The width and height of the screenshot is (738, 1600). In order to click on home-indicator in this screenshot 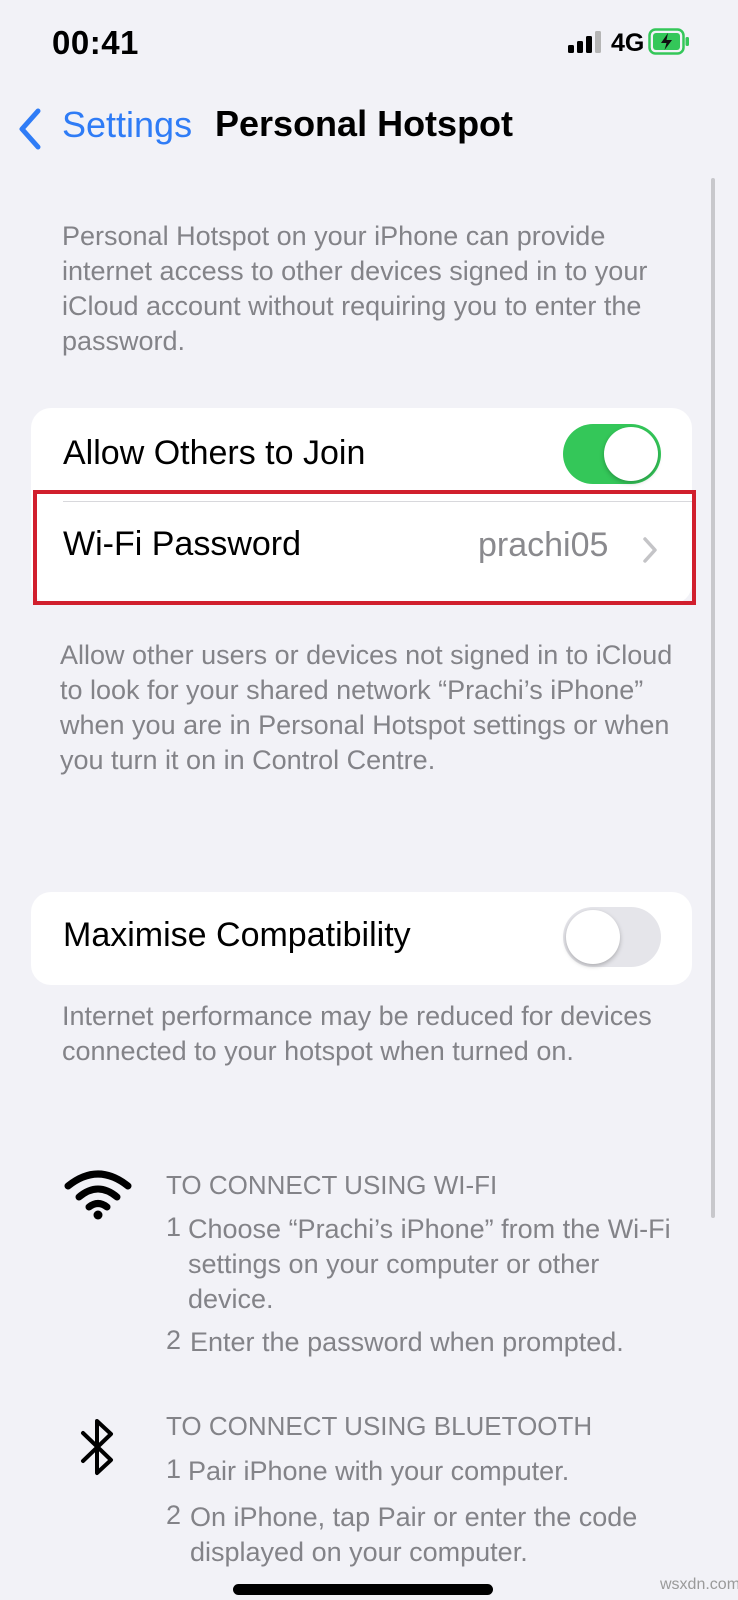, I will do `click(363, 1589)`.